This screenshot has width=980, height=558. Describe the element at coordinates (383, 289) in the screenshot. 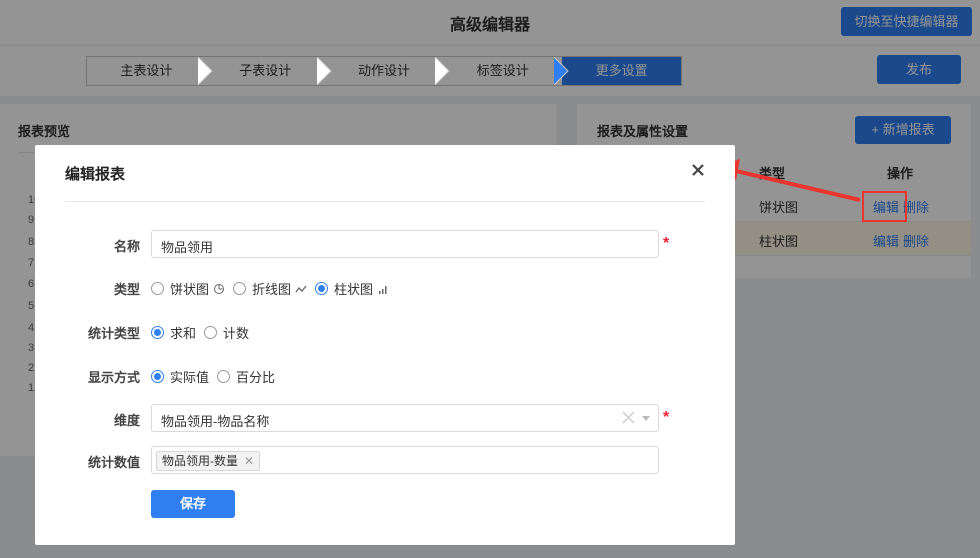

I see `bar-chart-icon` at that location.